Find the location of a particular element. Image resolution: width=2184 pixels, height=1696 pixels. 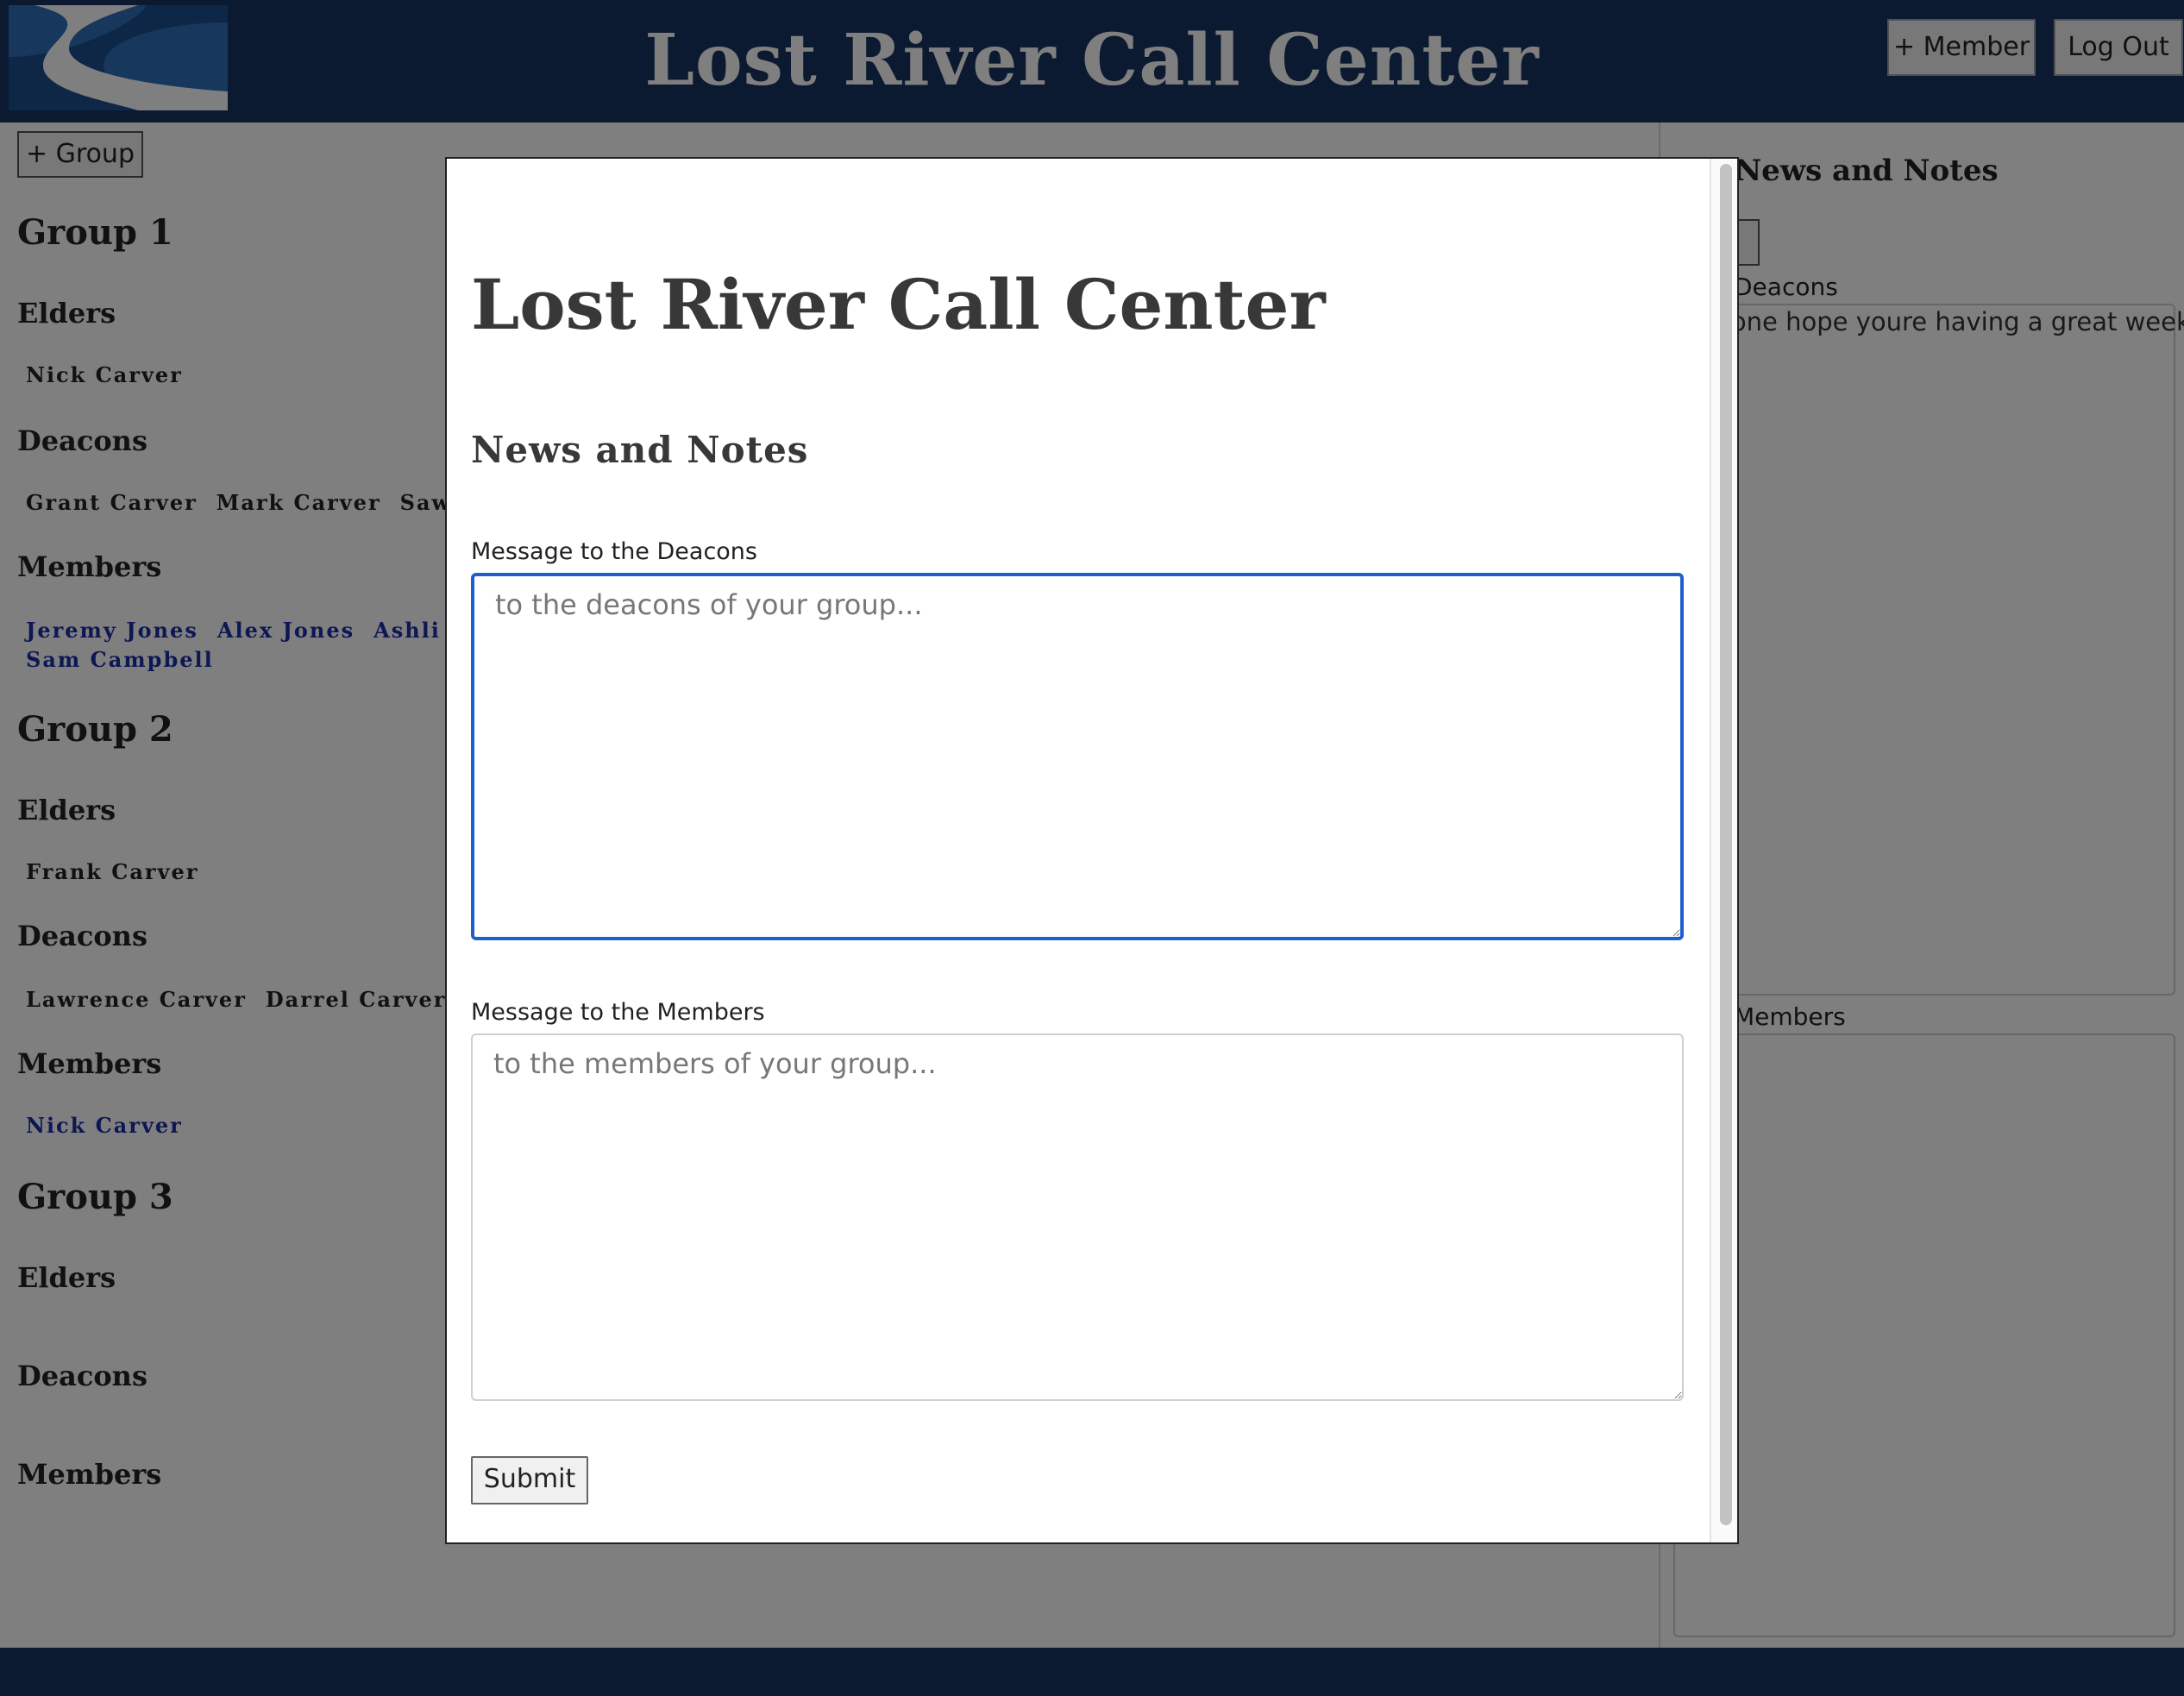

deacons-message-field is located at coordinates (1078, 756).